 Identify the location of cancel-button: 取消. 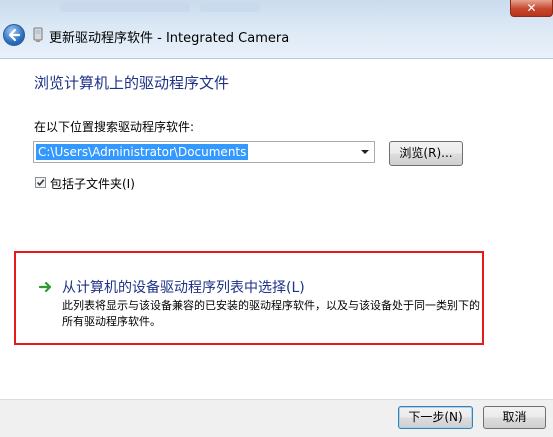
(514, 417).